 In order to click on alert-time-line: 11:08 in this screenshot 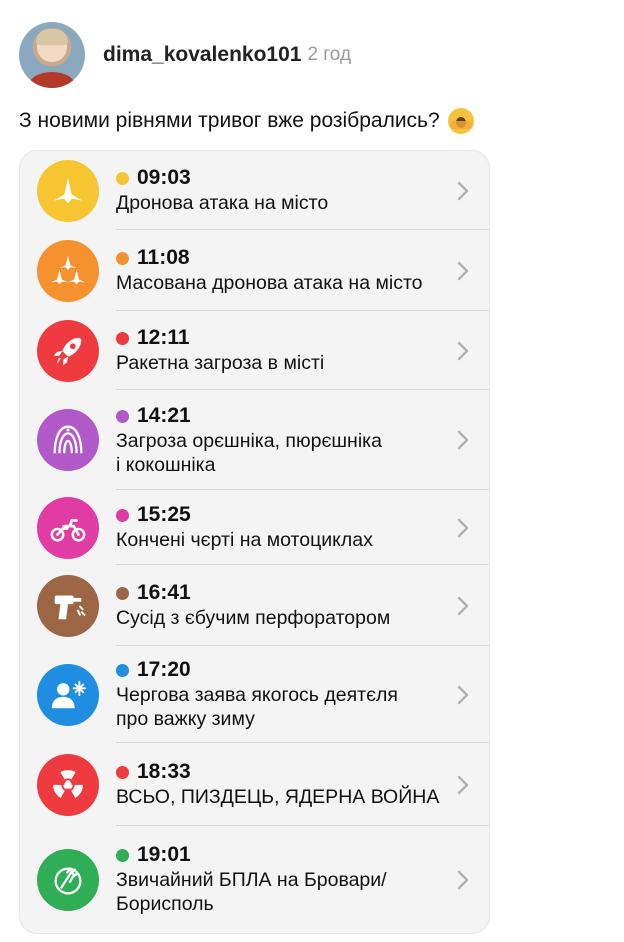, I will do `click(283, 258)`.